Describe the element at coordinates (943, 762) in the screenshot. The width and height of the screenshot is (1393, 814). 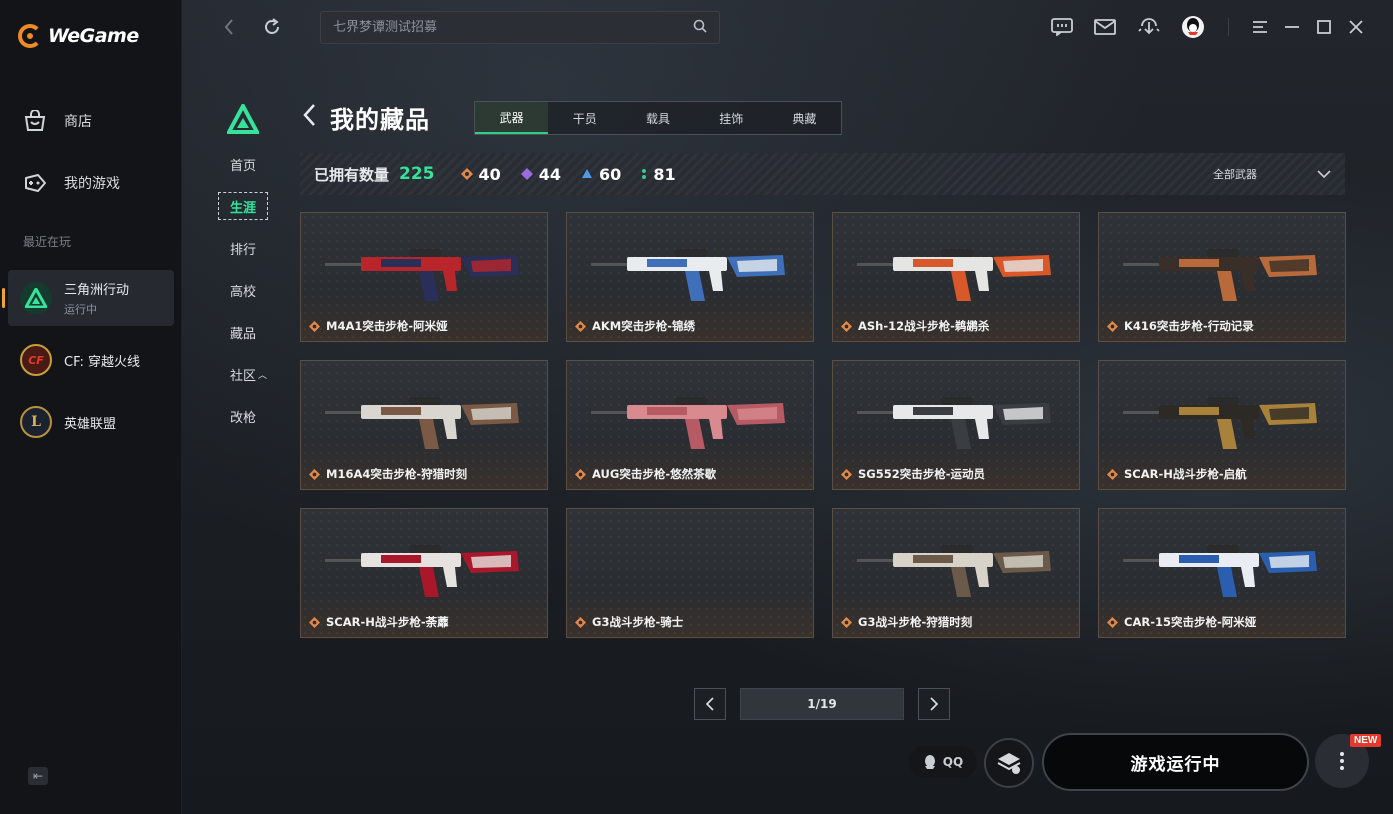
I see `qq-button: QQ` at that location.